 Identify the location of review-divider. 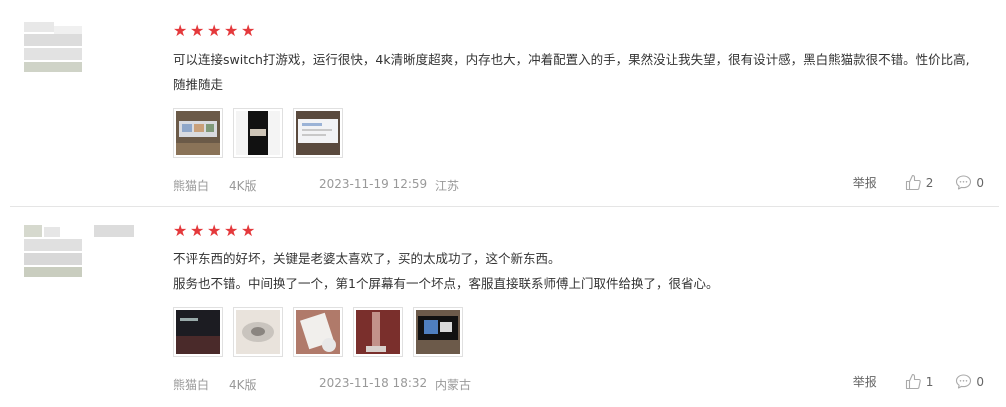
(504, 206).